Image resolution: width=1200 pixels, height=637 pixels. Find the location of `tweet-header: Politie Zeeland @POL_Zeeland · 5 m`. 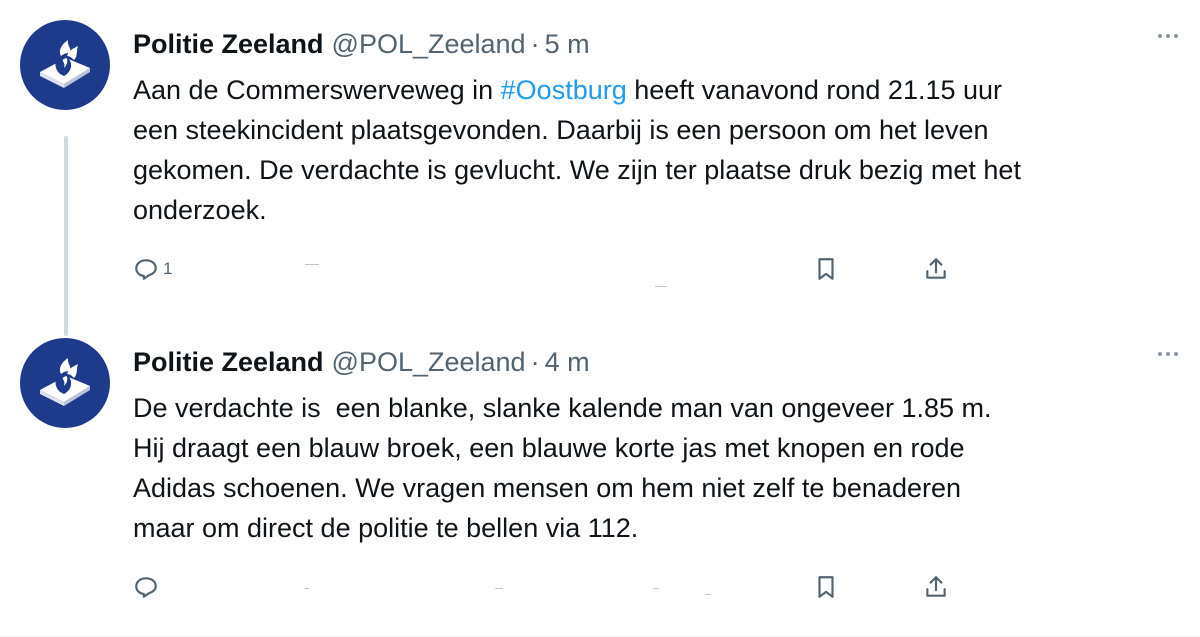

tweet-header: Politie Zeeland @POL_Zeeland · 5 m is located at coordinates (361, 44).